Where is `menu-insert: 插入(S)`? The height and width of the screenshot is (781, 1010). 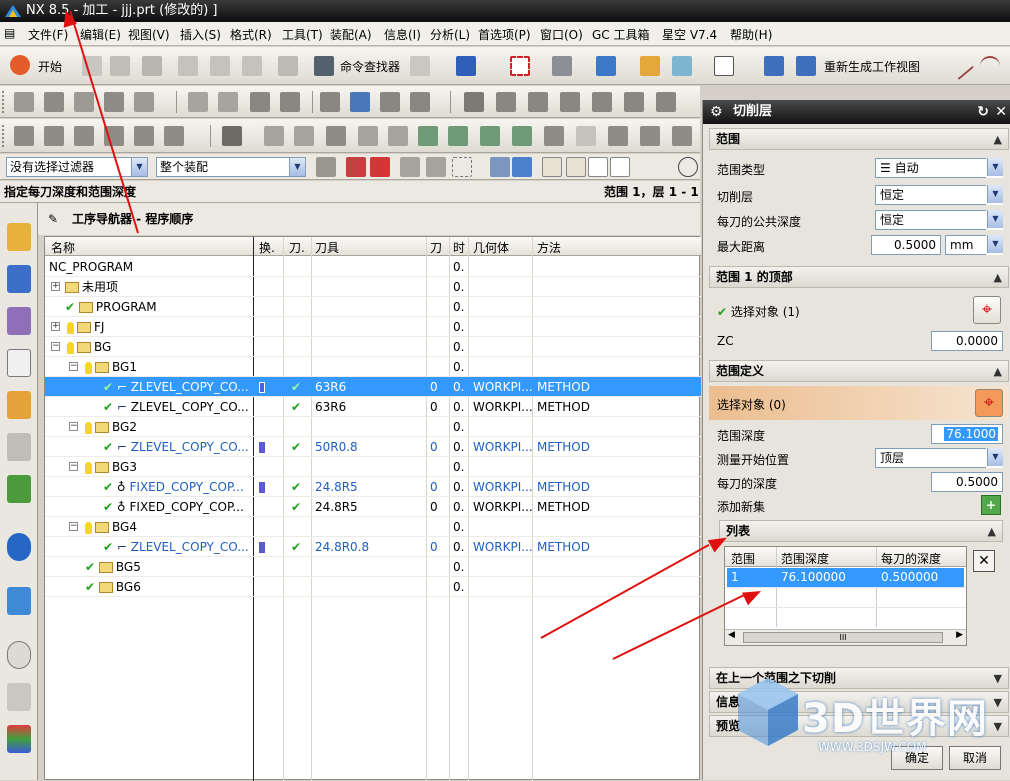
menu-insert: 插入(S) is located at coordinates (200, 34).